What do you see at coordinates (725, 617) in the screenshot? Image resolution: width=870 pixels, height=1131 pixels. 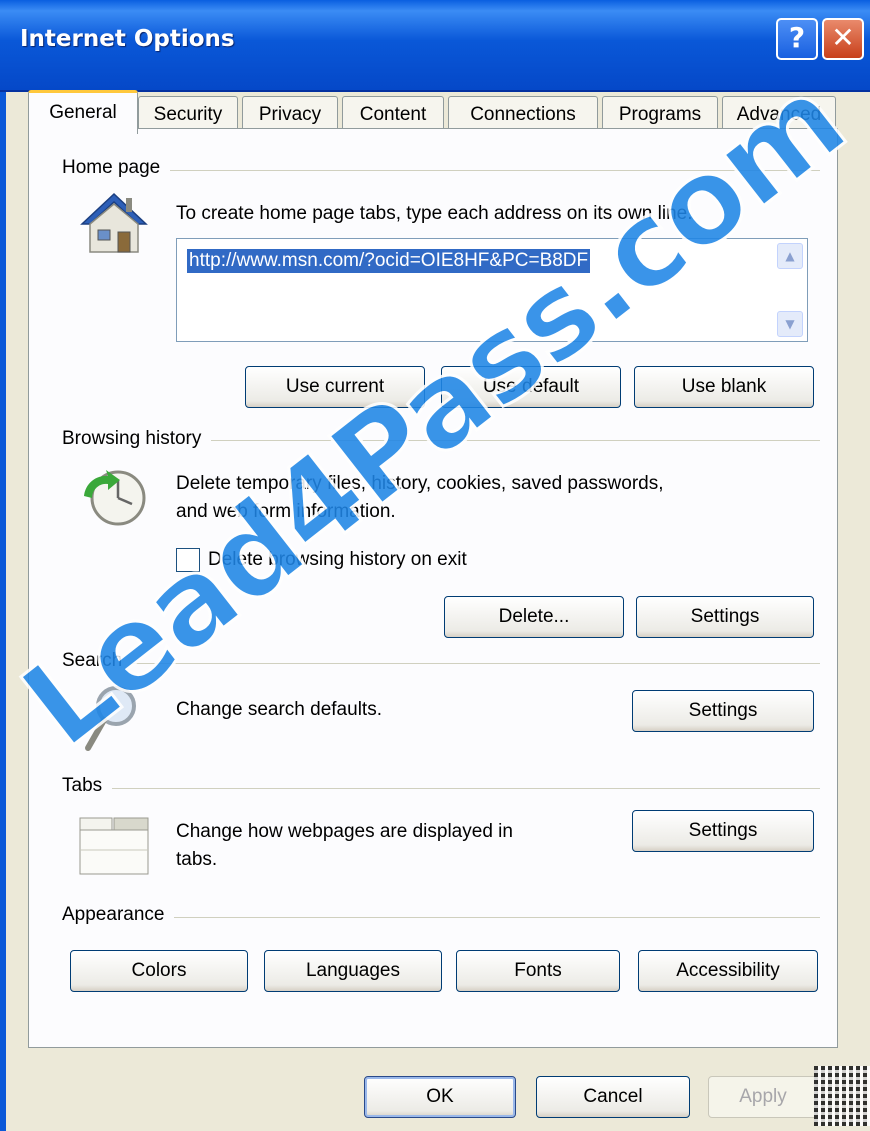 I see `browsing-history-settings-button: Settings` at bounding box center [725, 617].